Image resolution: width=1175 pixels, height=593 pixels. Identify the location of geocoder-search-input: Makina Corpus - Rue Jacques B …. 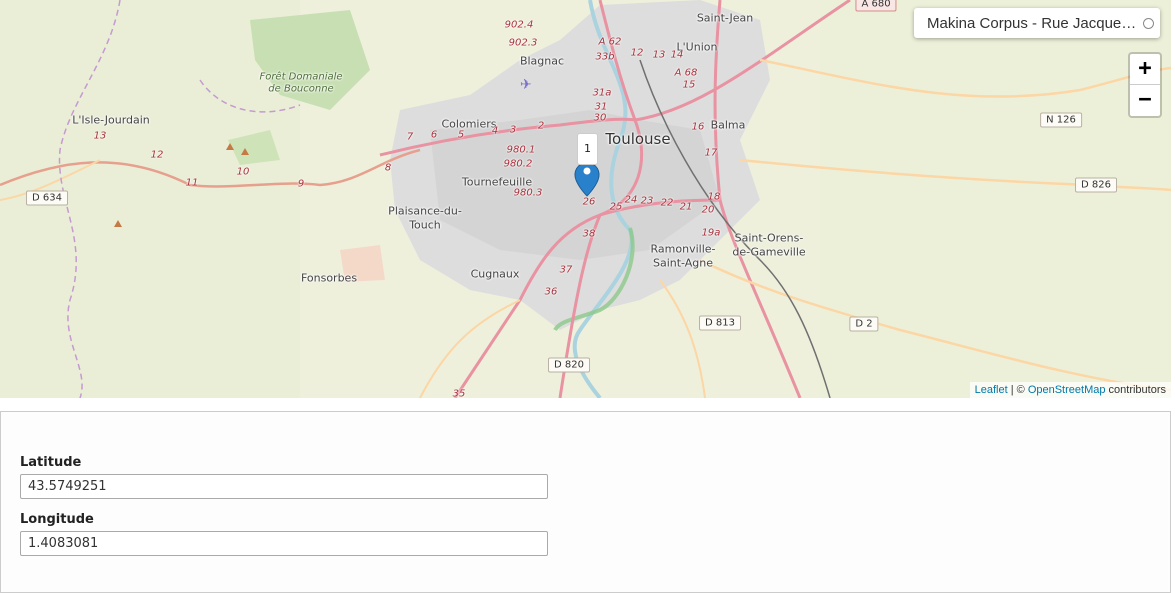
(1027, 23).